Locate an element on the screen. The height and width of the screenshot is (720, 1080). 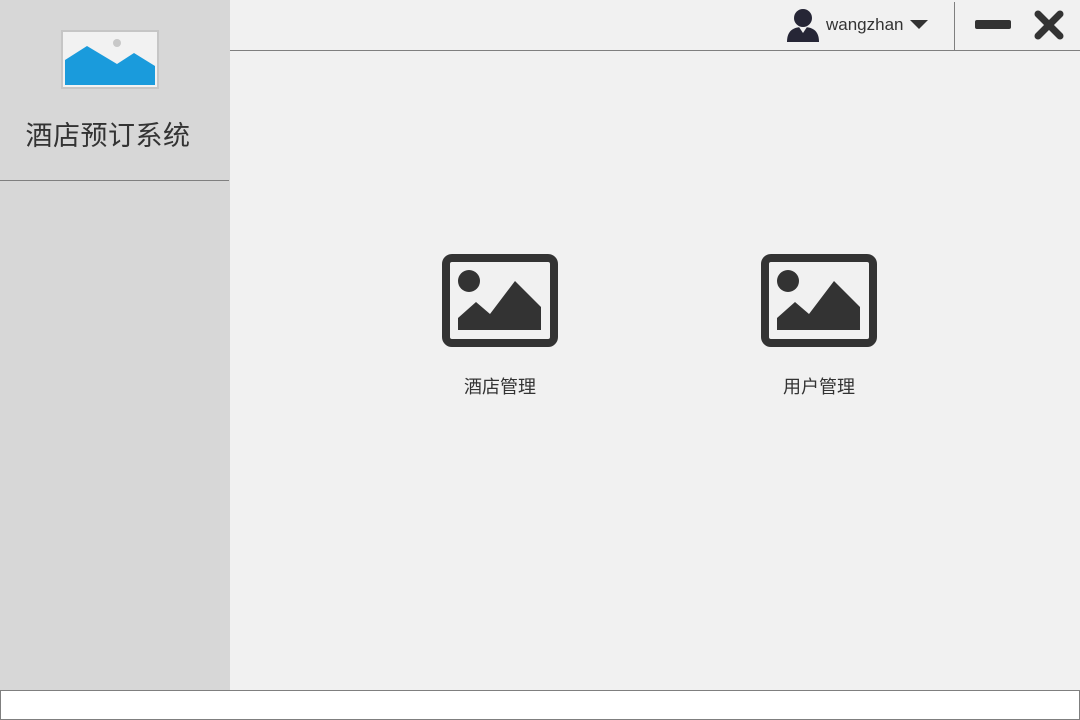
username-label: wangzhan is located at coordinates (865, 24).